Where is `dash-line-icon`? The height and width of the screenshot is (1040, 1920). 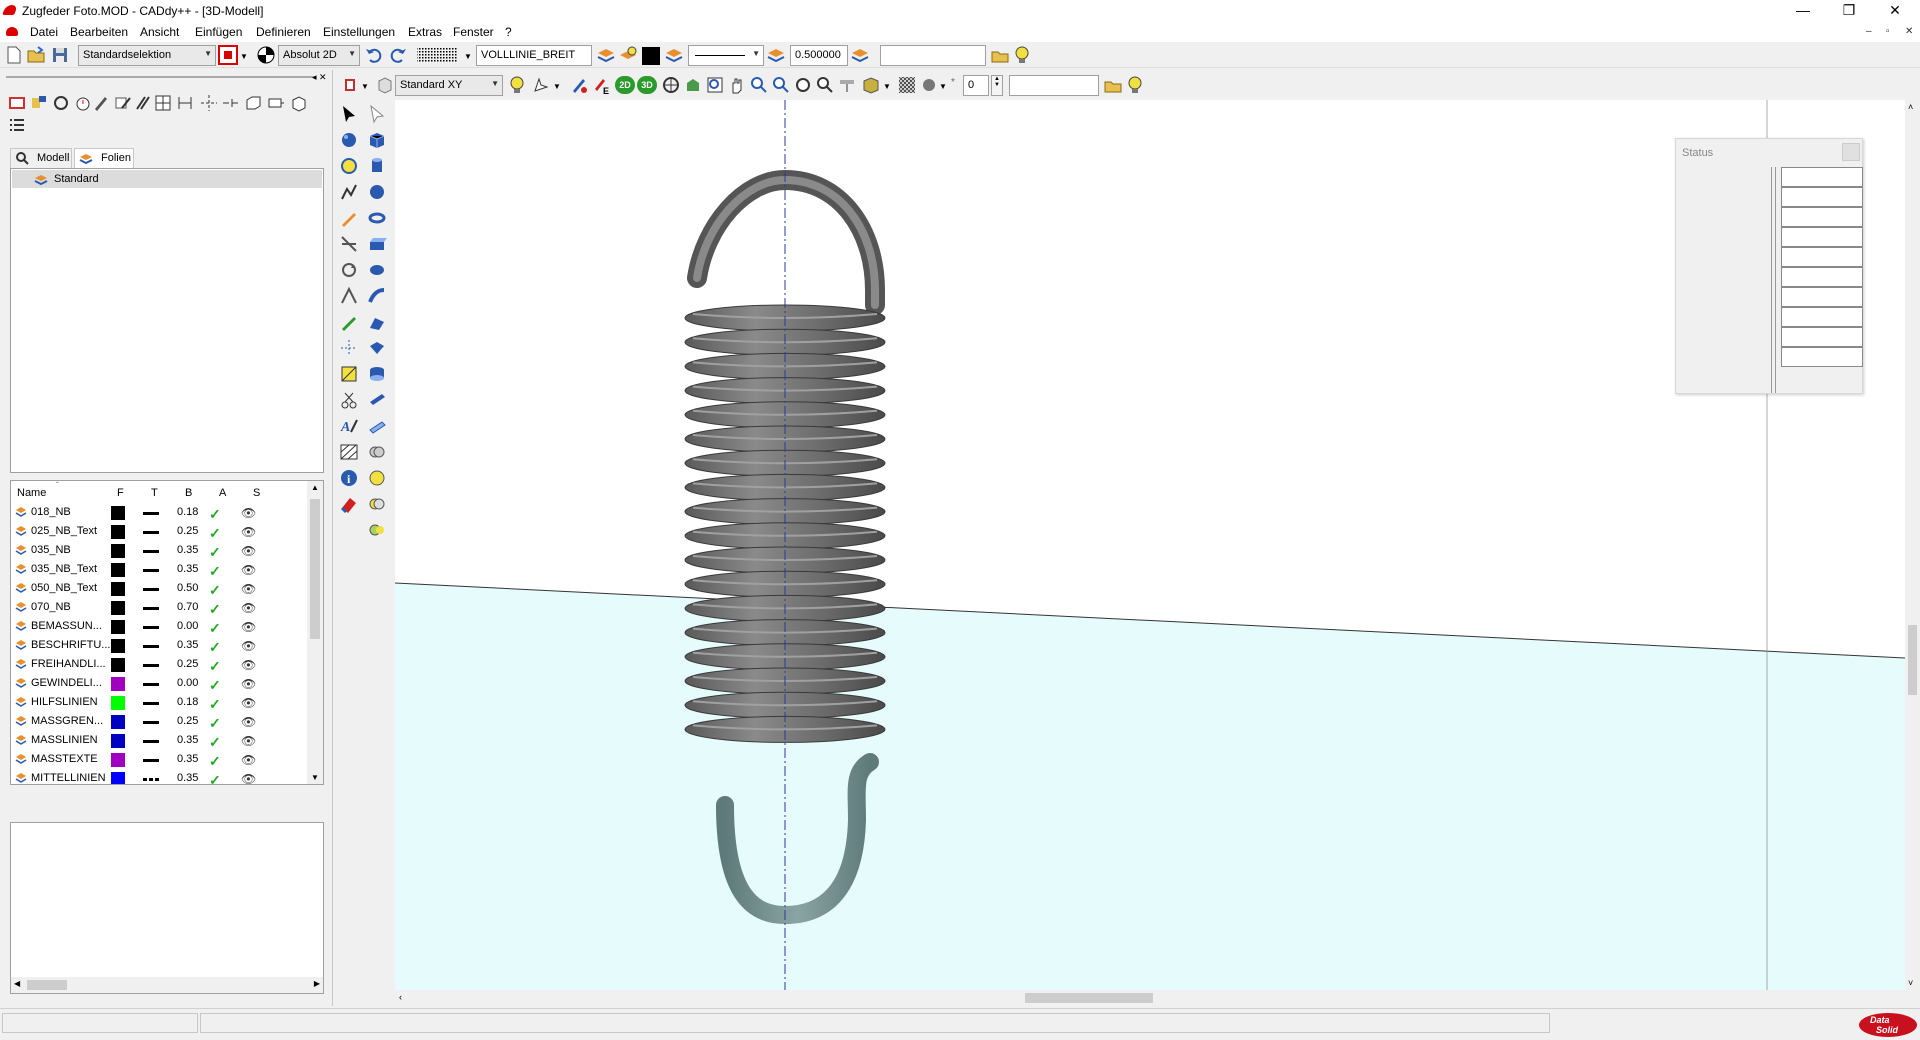
dash-line-icon is located at coordinates (231, 103).